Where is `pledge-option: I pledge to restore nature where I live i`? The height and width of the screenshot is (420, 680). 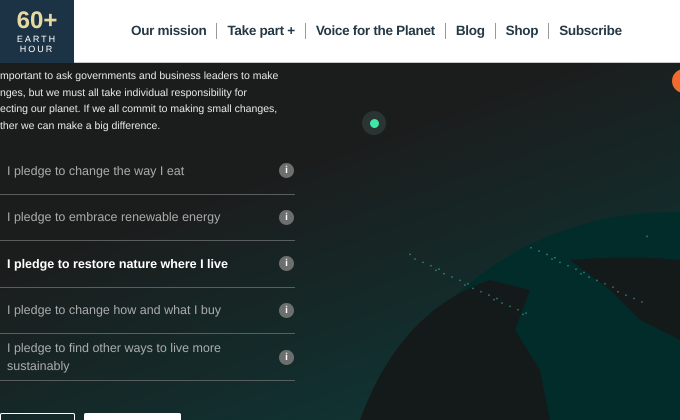
pledge-option: I pledge to restore nature where I live i is located at coordinates (147, 264).